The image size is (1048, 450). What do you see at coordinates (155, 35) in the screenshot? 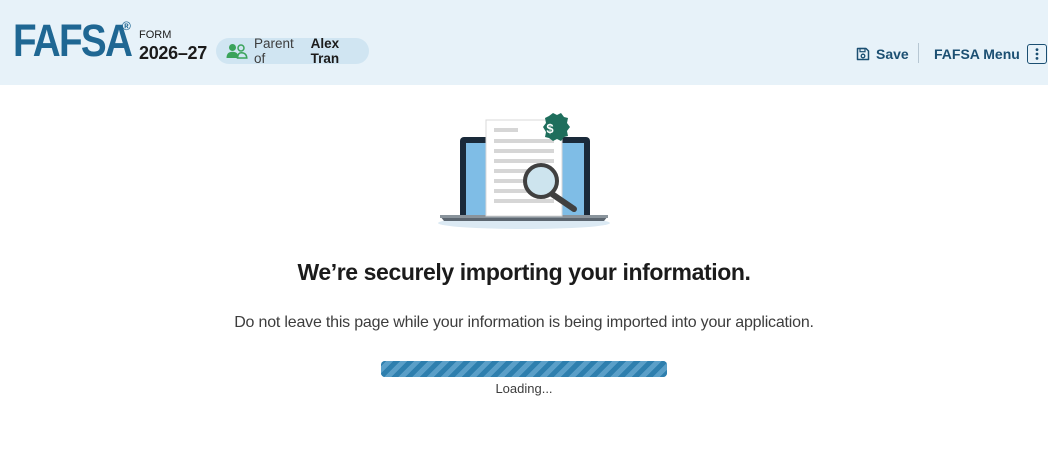
I see `form-label: FORM` at bounding box center [155, 35].